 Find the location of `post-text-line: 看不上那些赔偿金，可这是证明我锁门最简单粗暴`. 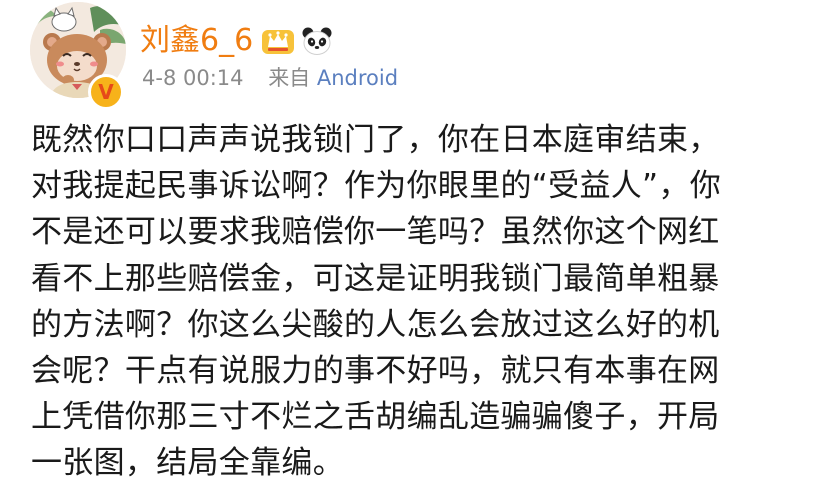

post-text-line: 看不上那些赔偿金，可这是证明我锁门最简单粗暴 is located at coordinates (375, 278).